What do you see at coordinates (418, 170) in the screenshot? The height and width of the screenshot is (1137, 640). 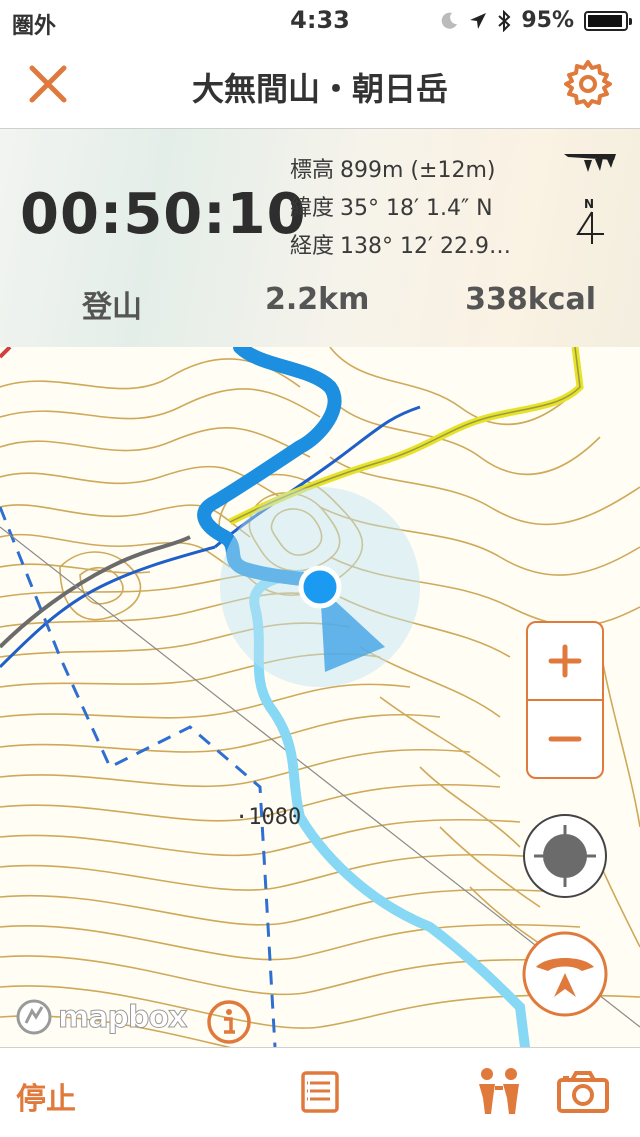 I see `elevation-value: 899m (±12m)` at bounding box center [418, 170].